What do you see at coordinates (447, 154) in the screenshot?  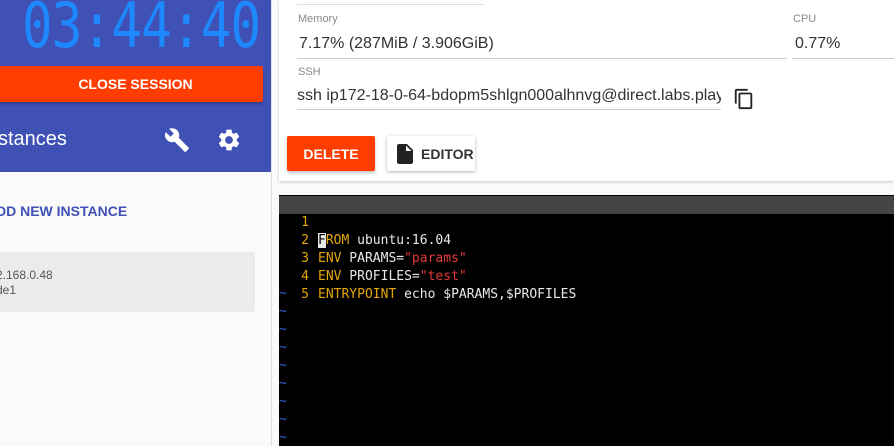 I see `editor-button-label: EDITOR` at bounding box center [447, 154].